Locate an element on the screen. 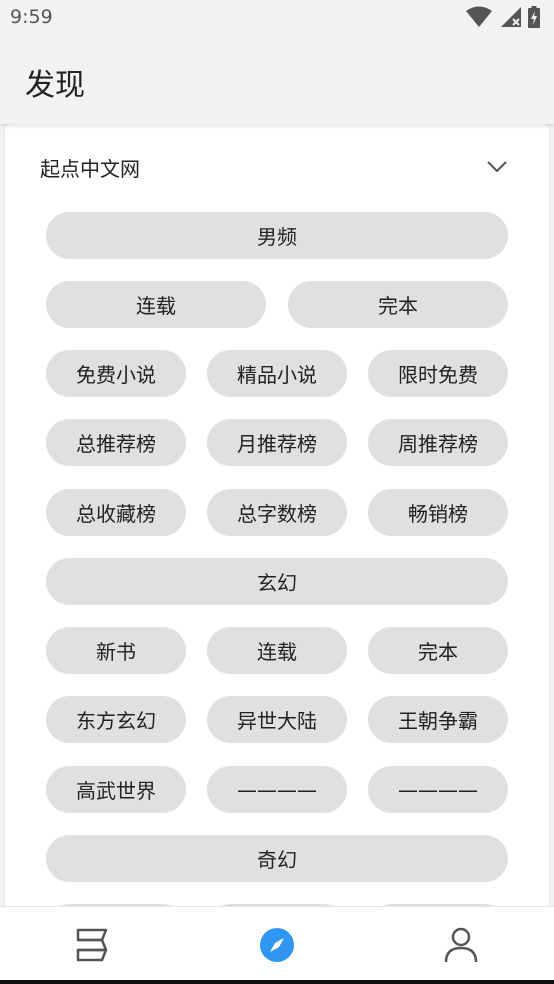  chip-genre: 东方玄幻 is located at coordinates (116, 719).